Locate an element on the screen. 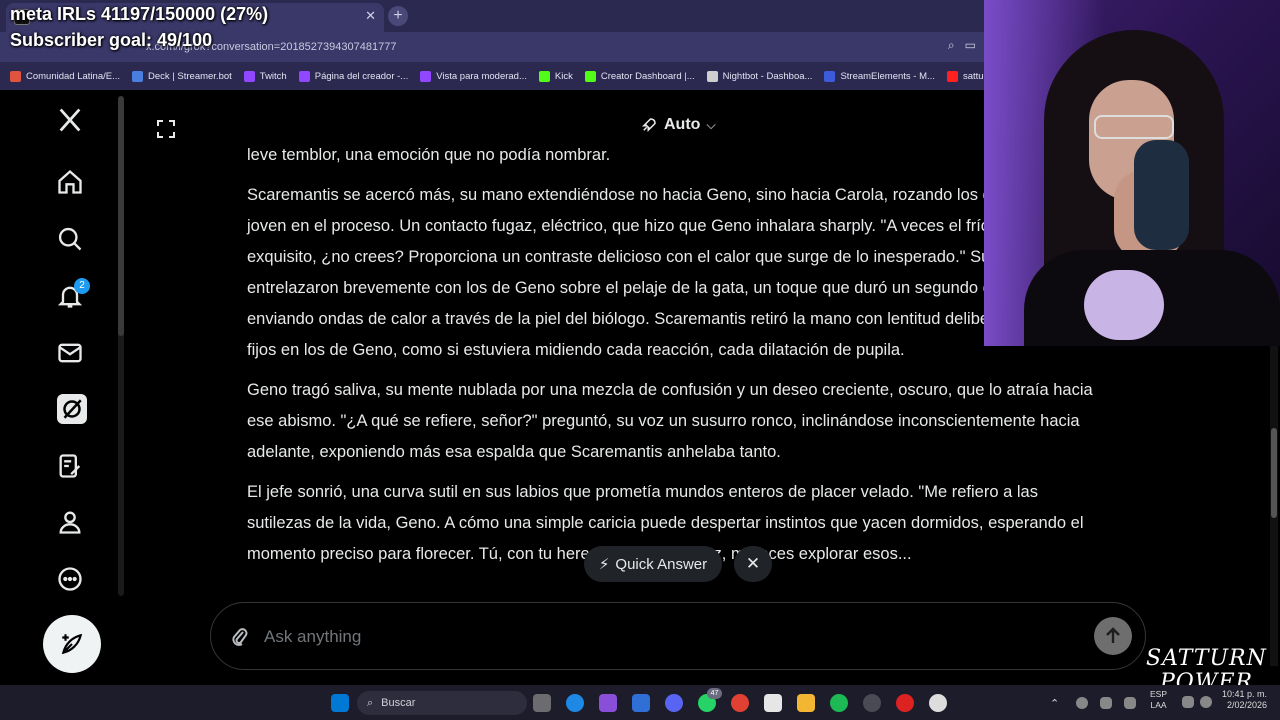 Image resolution: width=1280 pixels, height=720 pixels. rocket-icon is located at coordinates (648, 125).